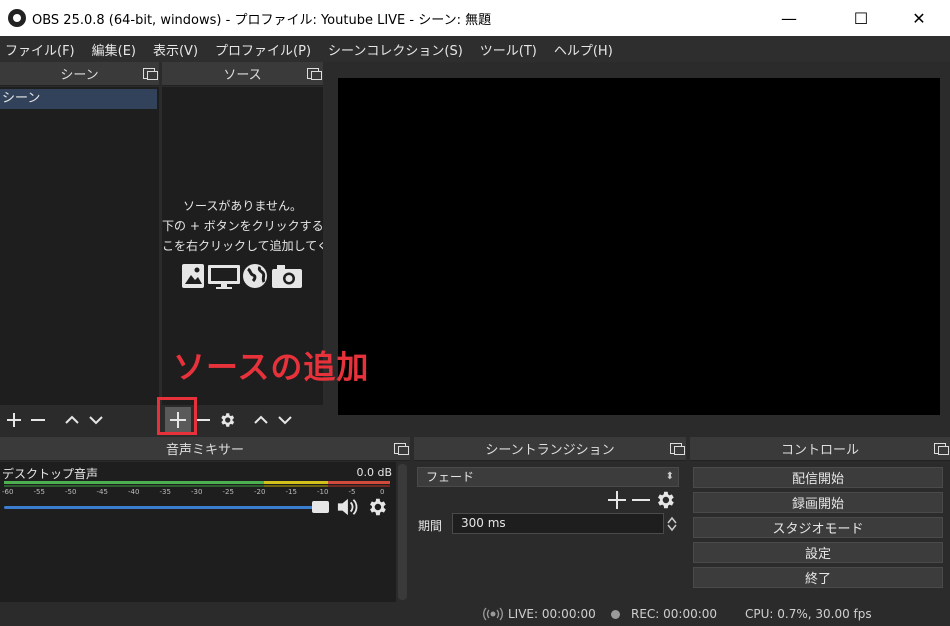 The image size is (950, 626). What do you see at coordinates (323, 492) in the screenshot?
I see `meter-tick-label: -10` at bounding box center [323, 492].